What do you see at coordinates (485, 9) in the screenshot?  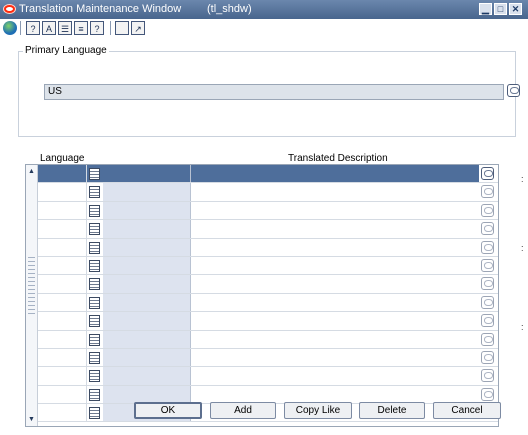 I see `minimize-button: ▁` at bounding box center [485, 9].